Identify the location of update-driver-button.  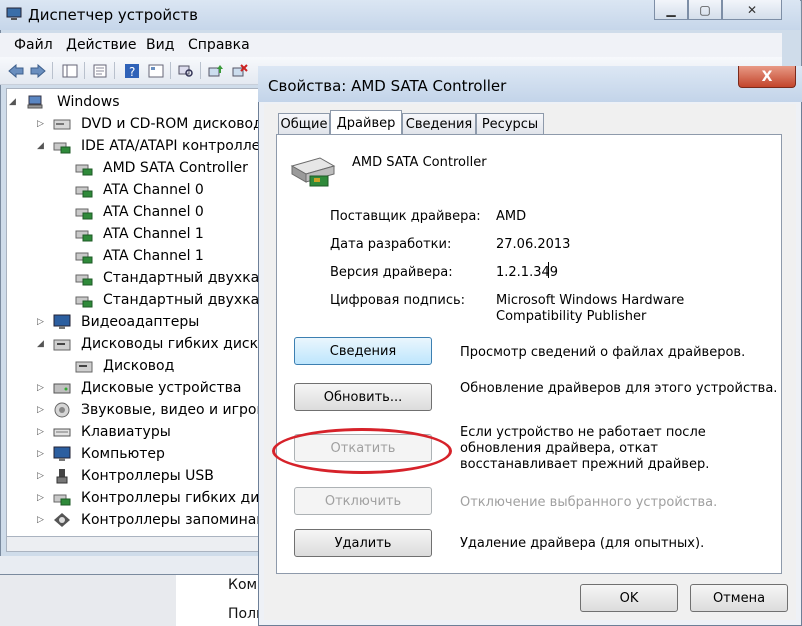
(216, 70).